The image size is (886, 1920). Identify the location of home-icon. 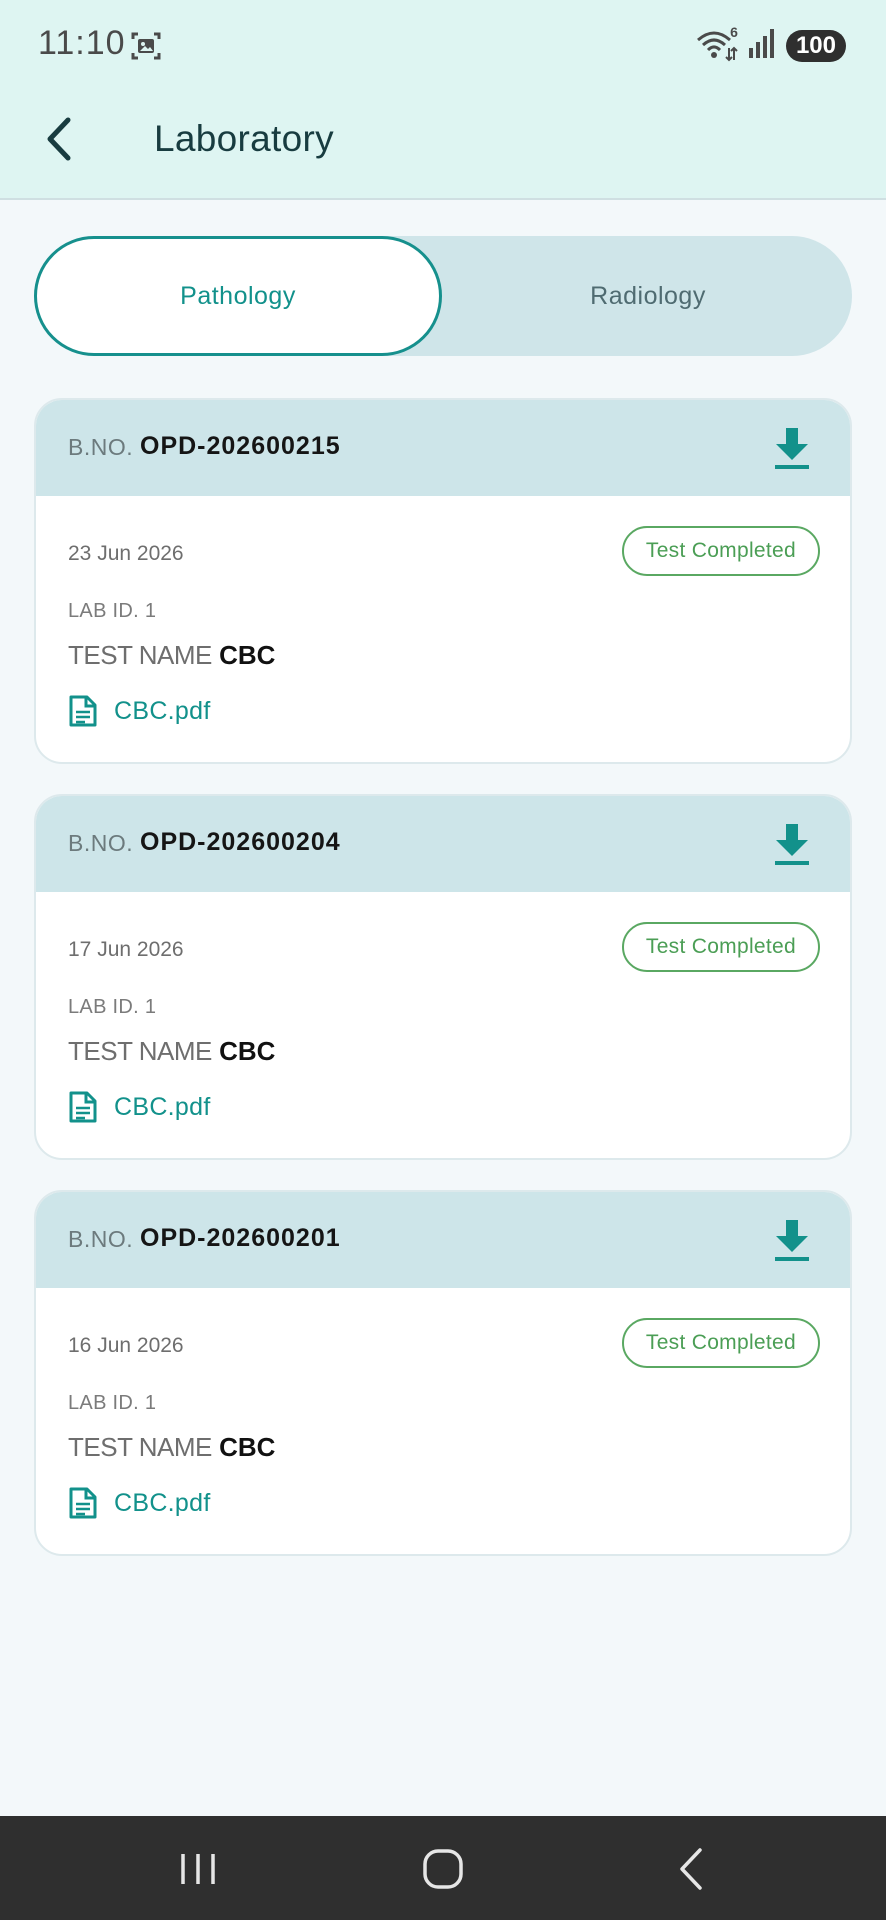
(443, 1869).